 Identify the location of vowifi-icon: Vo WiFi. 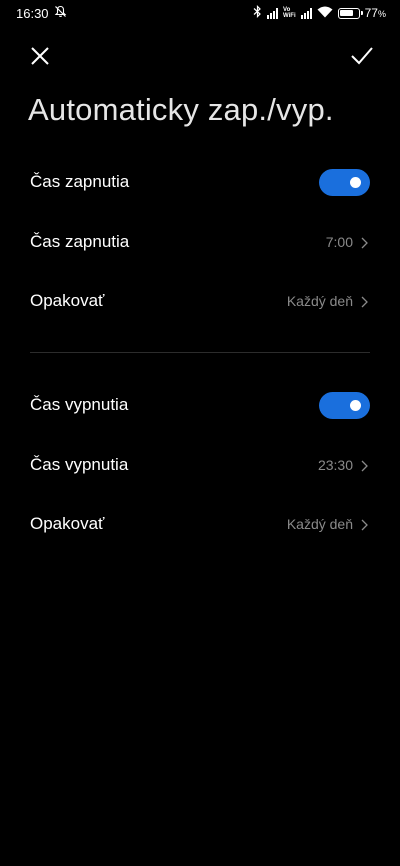
(289, 13).